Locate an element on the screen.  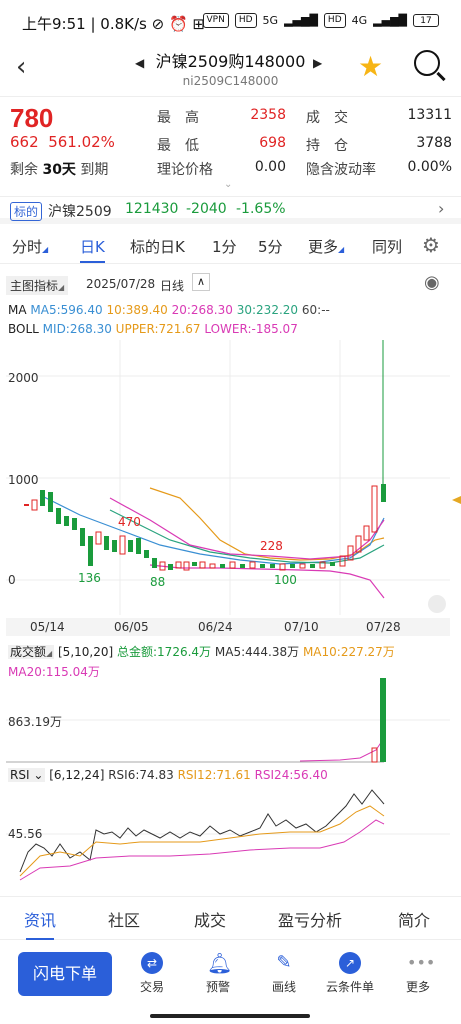
trade-label: 交易 is located at coordinates (151, 987).